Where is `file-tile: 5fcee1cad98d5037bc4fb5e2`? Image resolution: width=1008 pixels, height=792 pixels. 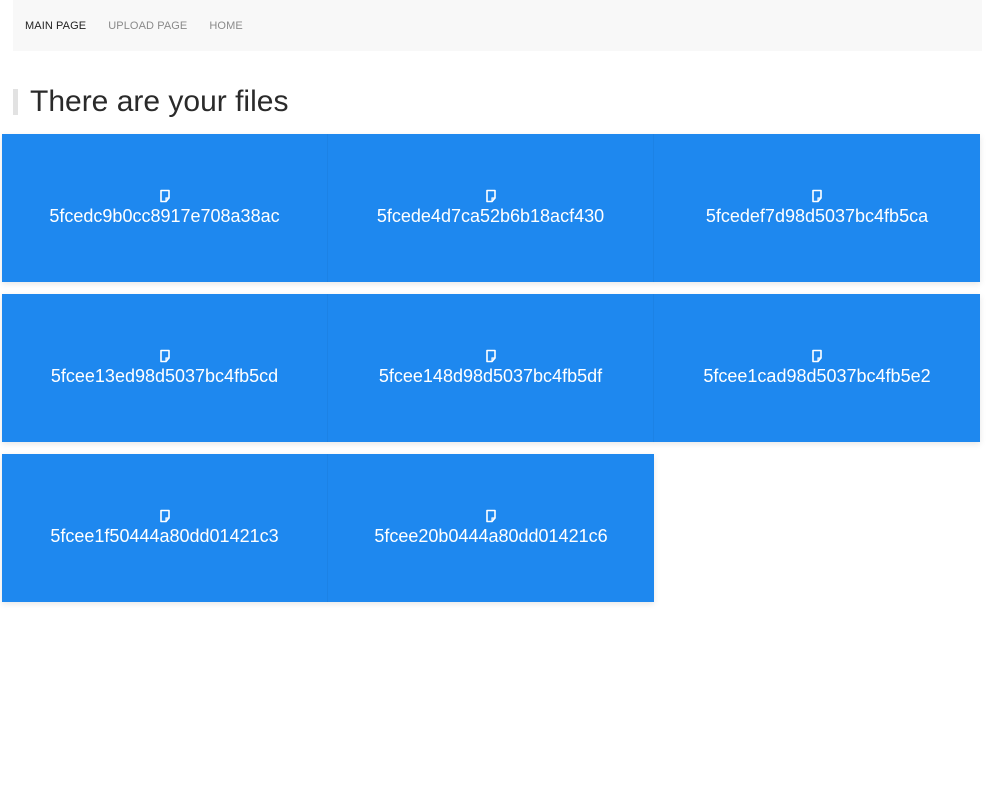 file-tile: 5fcee1cad98d5037bc4fb5e2 is located at coordinates (817, 368).